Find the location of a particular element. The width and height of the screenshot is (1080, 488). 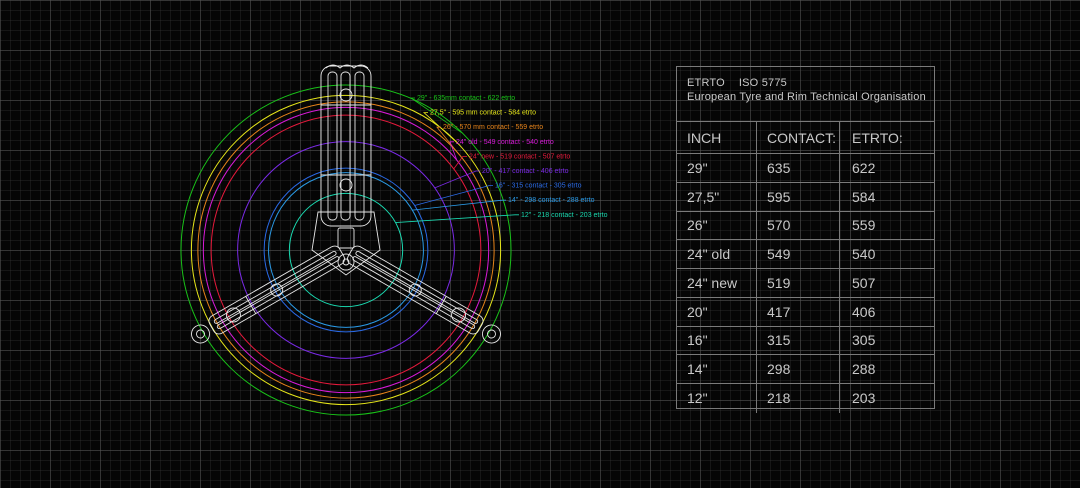

cell-inch: 24" old is located at coordinates (717, 254).